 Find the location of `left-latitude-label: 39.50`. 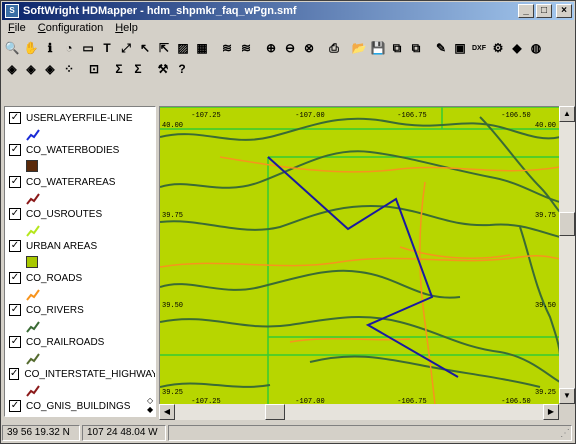

left-latitude-label: 39.50 is located at coordinates (172, 306).